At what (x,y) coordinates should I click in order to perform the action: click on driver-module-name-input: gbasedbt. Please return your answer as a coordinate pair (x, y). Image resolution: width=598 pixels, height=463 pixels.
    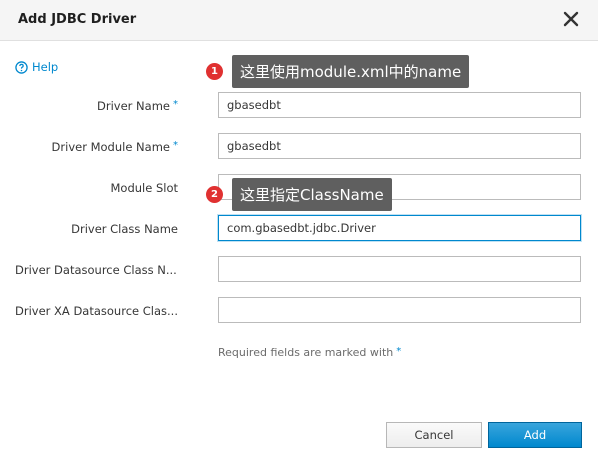
    Looking at the image, I should click on (399, 146).